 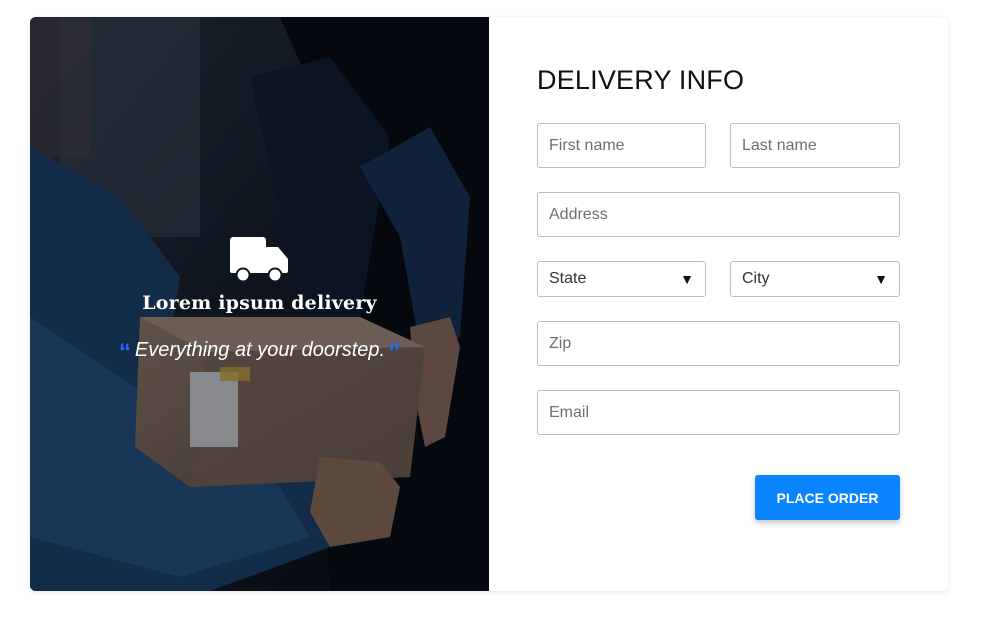 I want to click on quote-open-icon: “, so click(x=124, y=352).